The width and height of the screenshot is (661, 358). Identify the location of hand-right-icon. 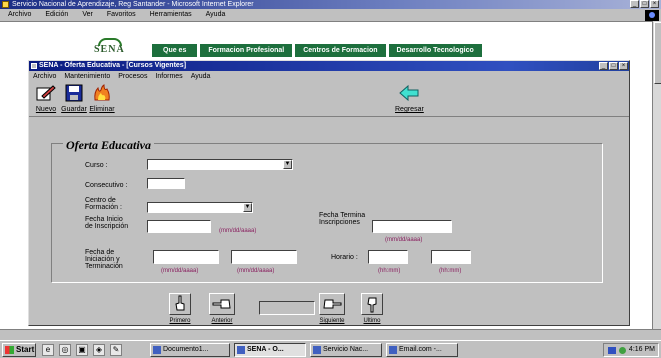
(332, 304).